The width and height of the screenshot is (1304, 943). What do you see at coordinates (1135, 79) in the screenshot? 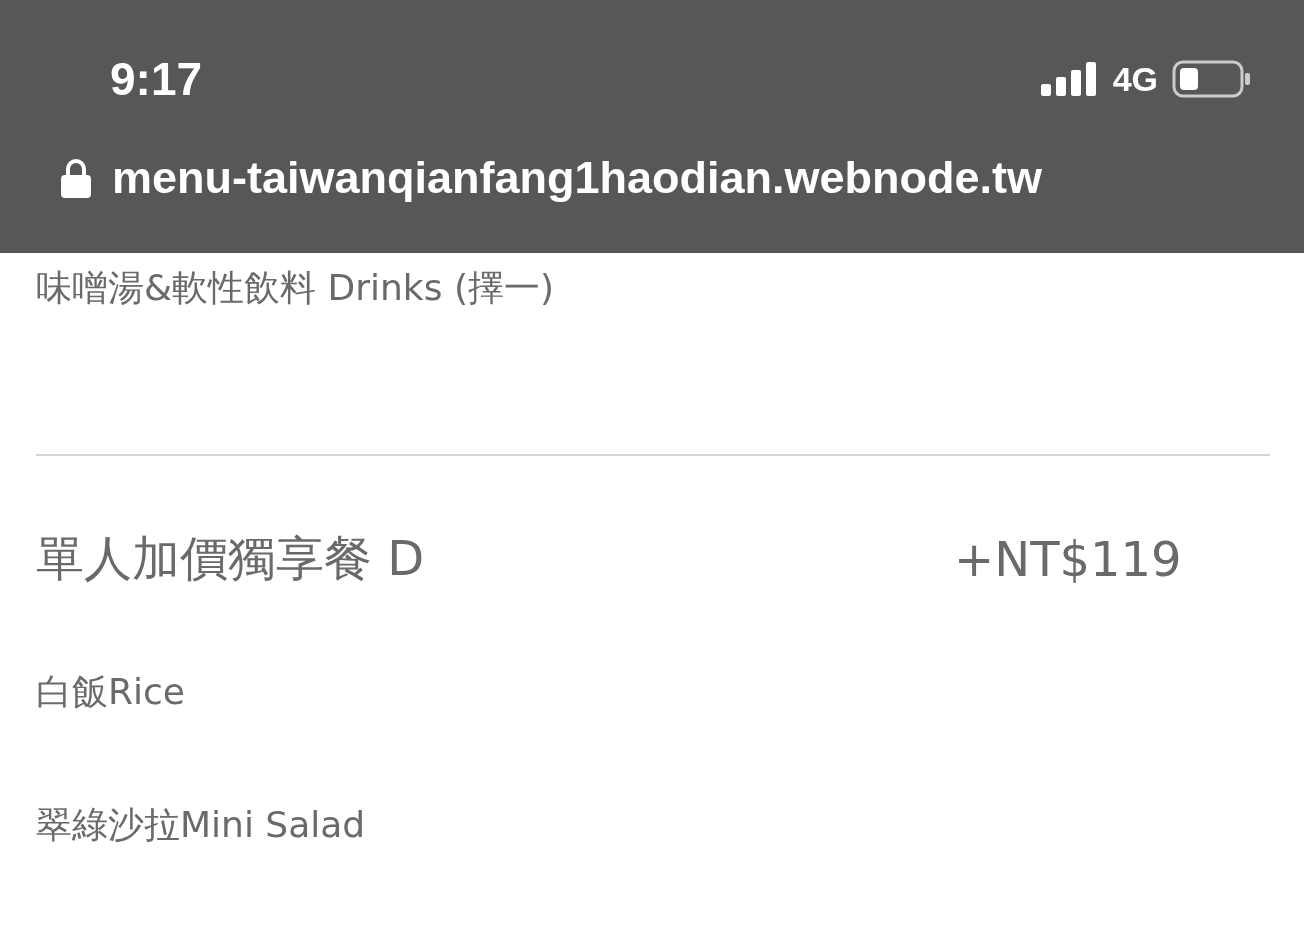
I see `network-label: 4G` at bounding box center [1135, 79].